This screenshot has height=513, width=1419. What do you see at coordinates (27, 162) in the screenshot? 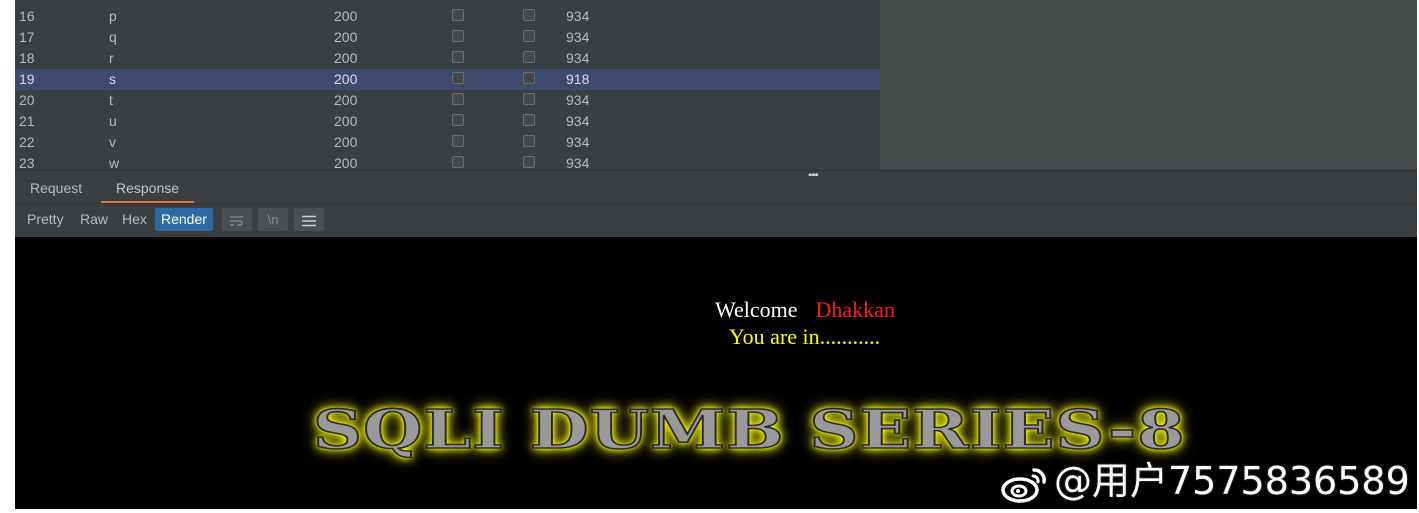
I see `request-number: 23` at bounding box center [27, 162].